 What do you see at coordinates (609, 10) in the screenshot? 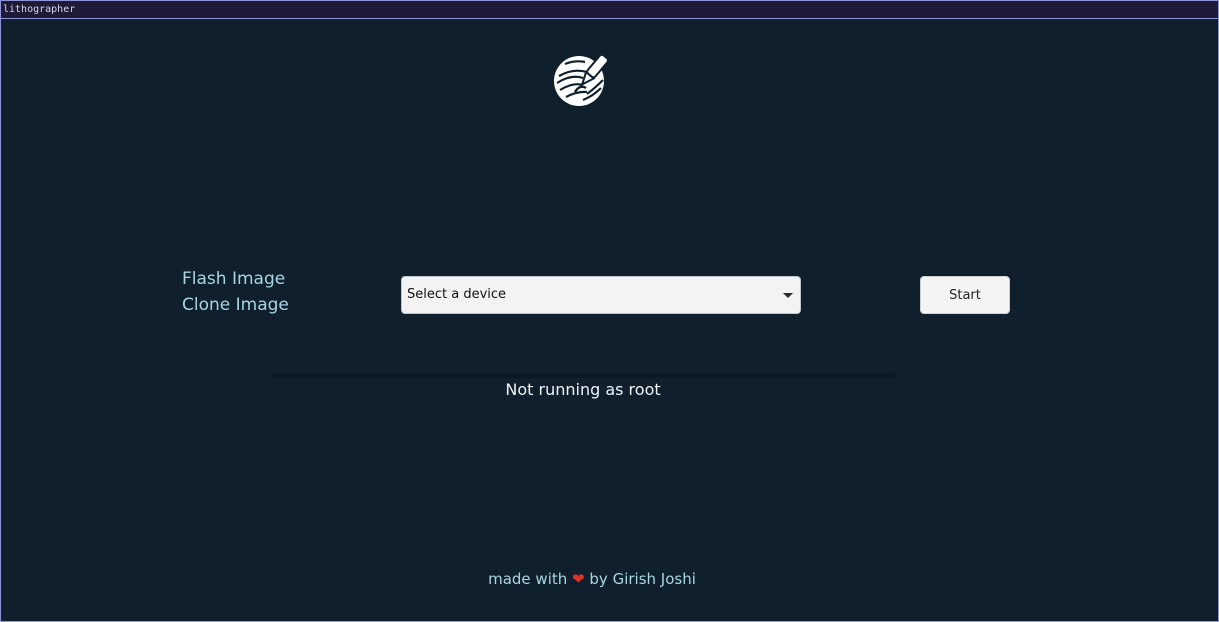
I see `title-bar: lithographer` at bounding box center [609, 10].